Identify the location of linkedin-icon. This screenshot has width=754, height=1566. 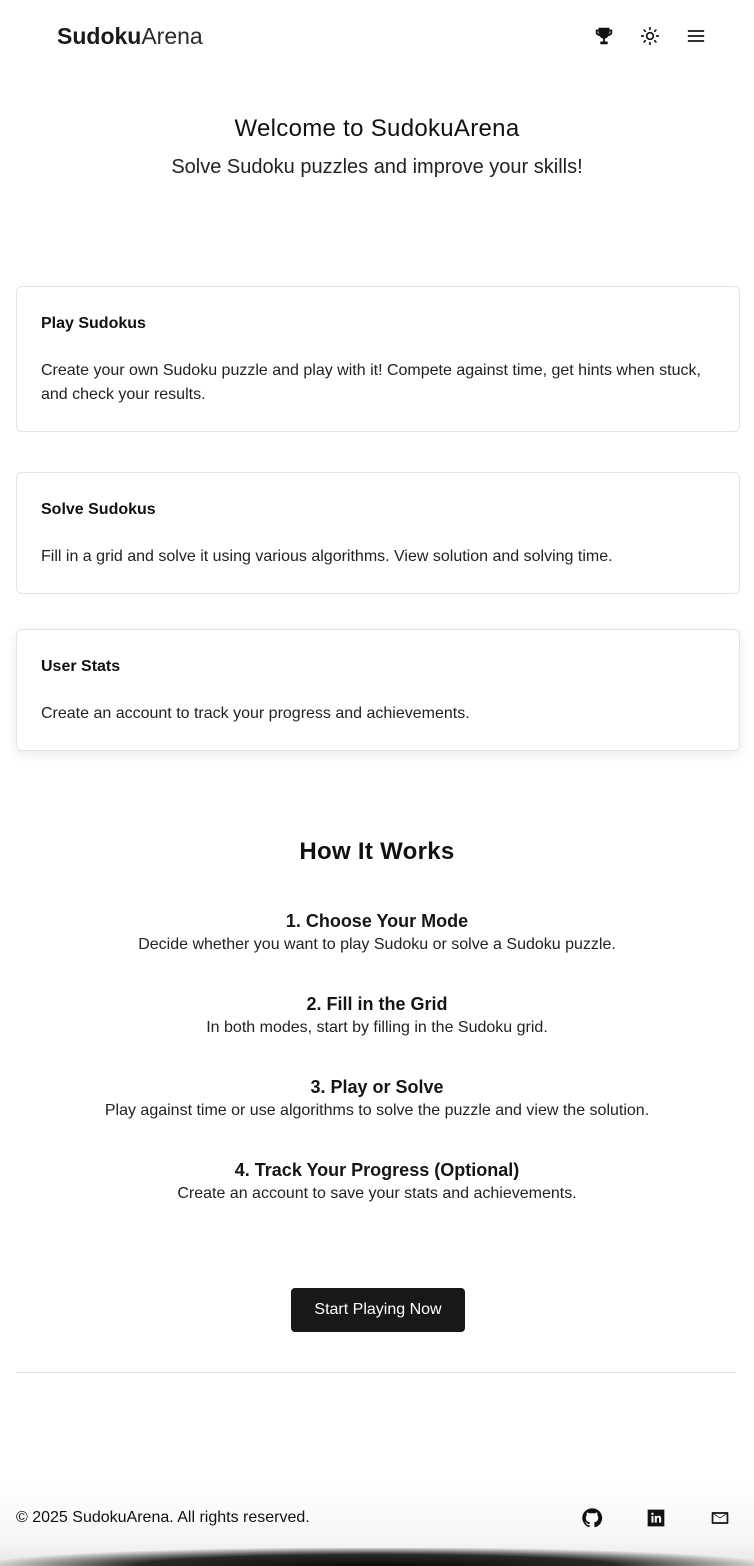
(656, 1518).